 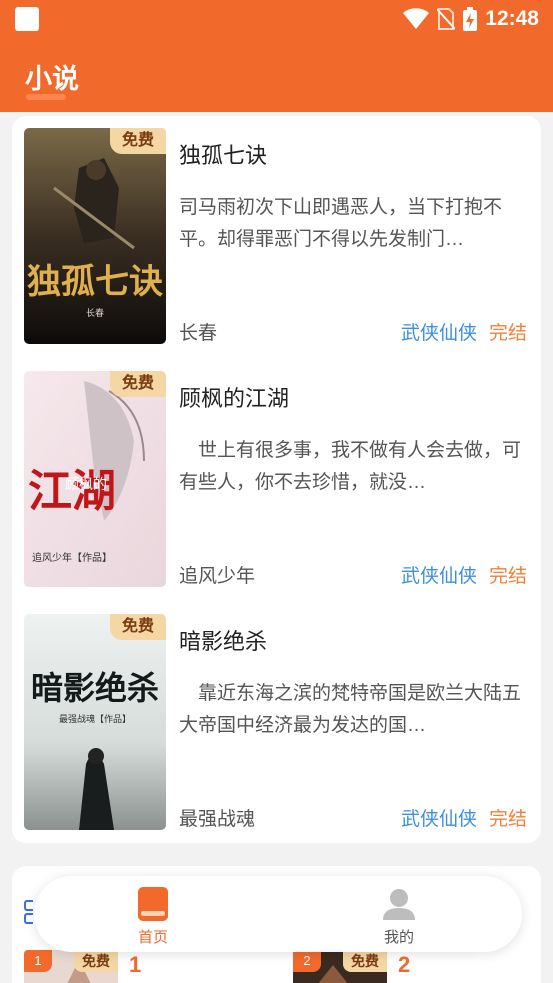 What do you see at coordinates (512, 18) in the screenshot?
I see `clock: 12:48` at bounding box center [512, 18].